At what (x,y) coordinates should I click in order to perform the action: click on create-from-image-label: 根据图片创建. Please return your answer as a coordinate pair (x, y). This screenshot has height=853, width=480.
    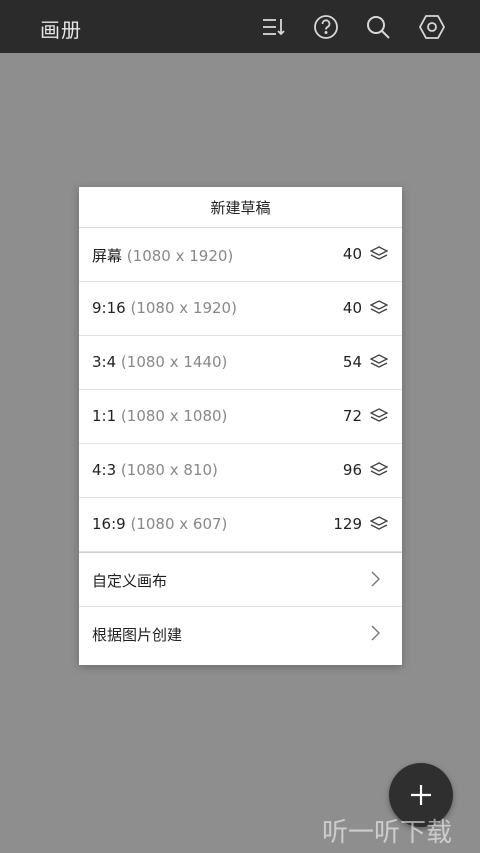
    Looking at the image, I should click on (137, 635).